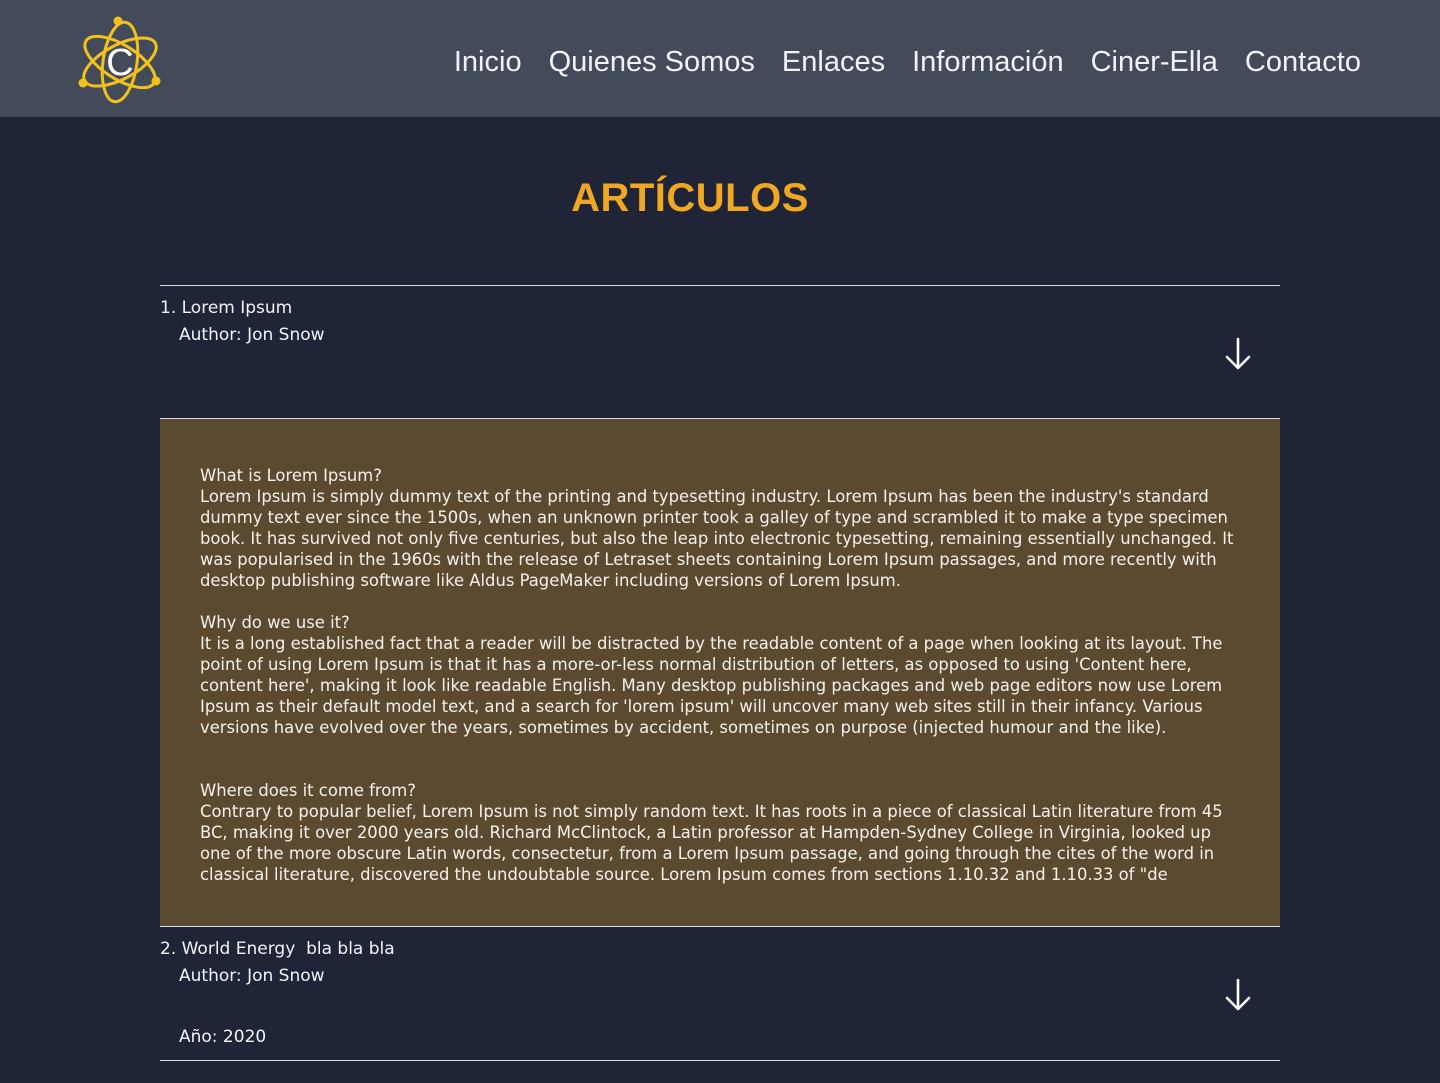  What do you see at coordinates (488, 62) in the screenshot?
I see `nav-link-inicio: Inicio` at bounding box center [488, 62].